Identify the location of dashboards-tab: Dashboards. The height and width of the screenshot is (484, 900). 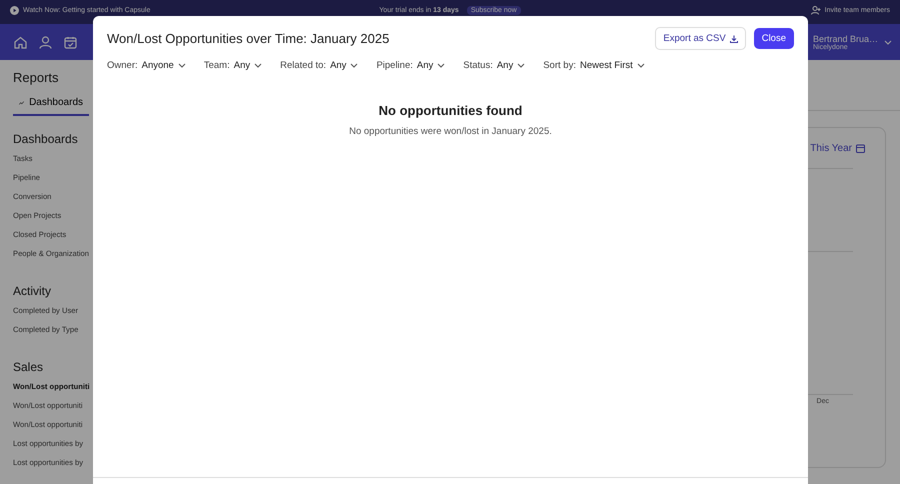
(51, 104).